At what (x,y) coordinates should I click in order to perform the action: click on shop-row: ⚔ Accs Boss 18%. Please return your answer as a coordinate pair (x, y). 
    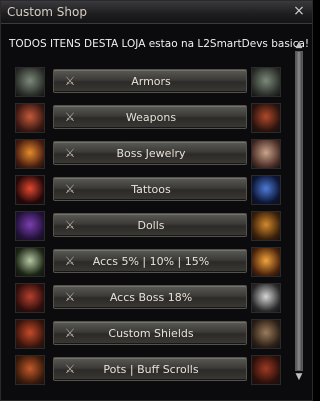
    Looking at the image, I should click on (149, 298).